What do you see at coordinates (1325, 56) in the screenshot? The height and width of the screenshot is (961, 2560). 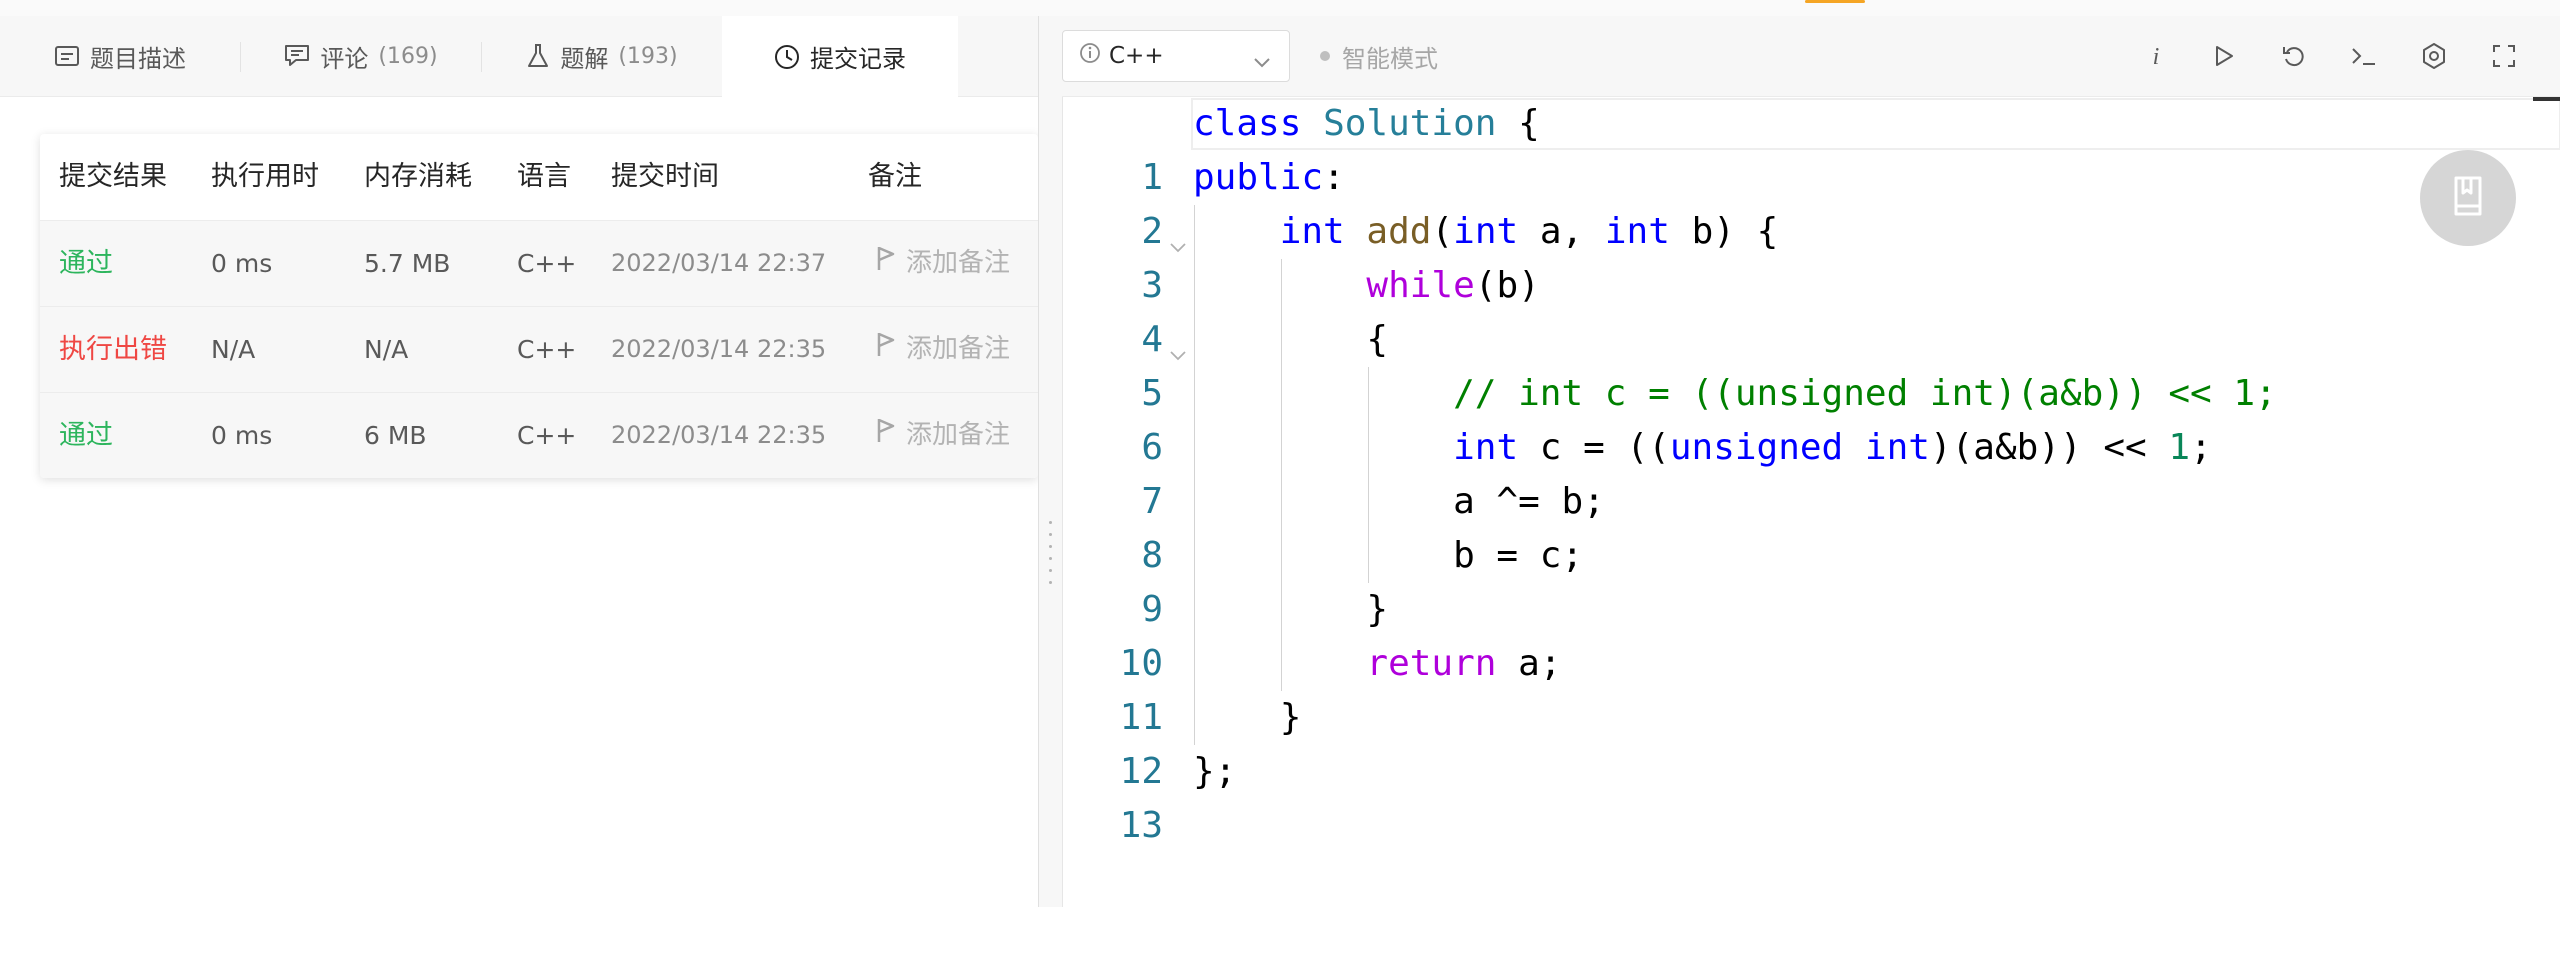 I see `status-dot-icon` at bounding box center [1325, 56].